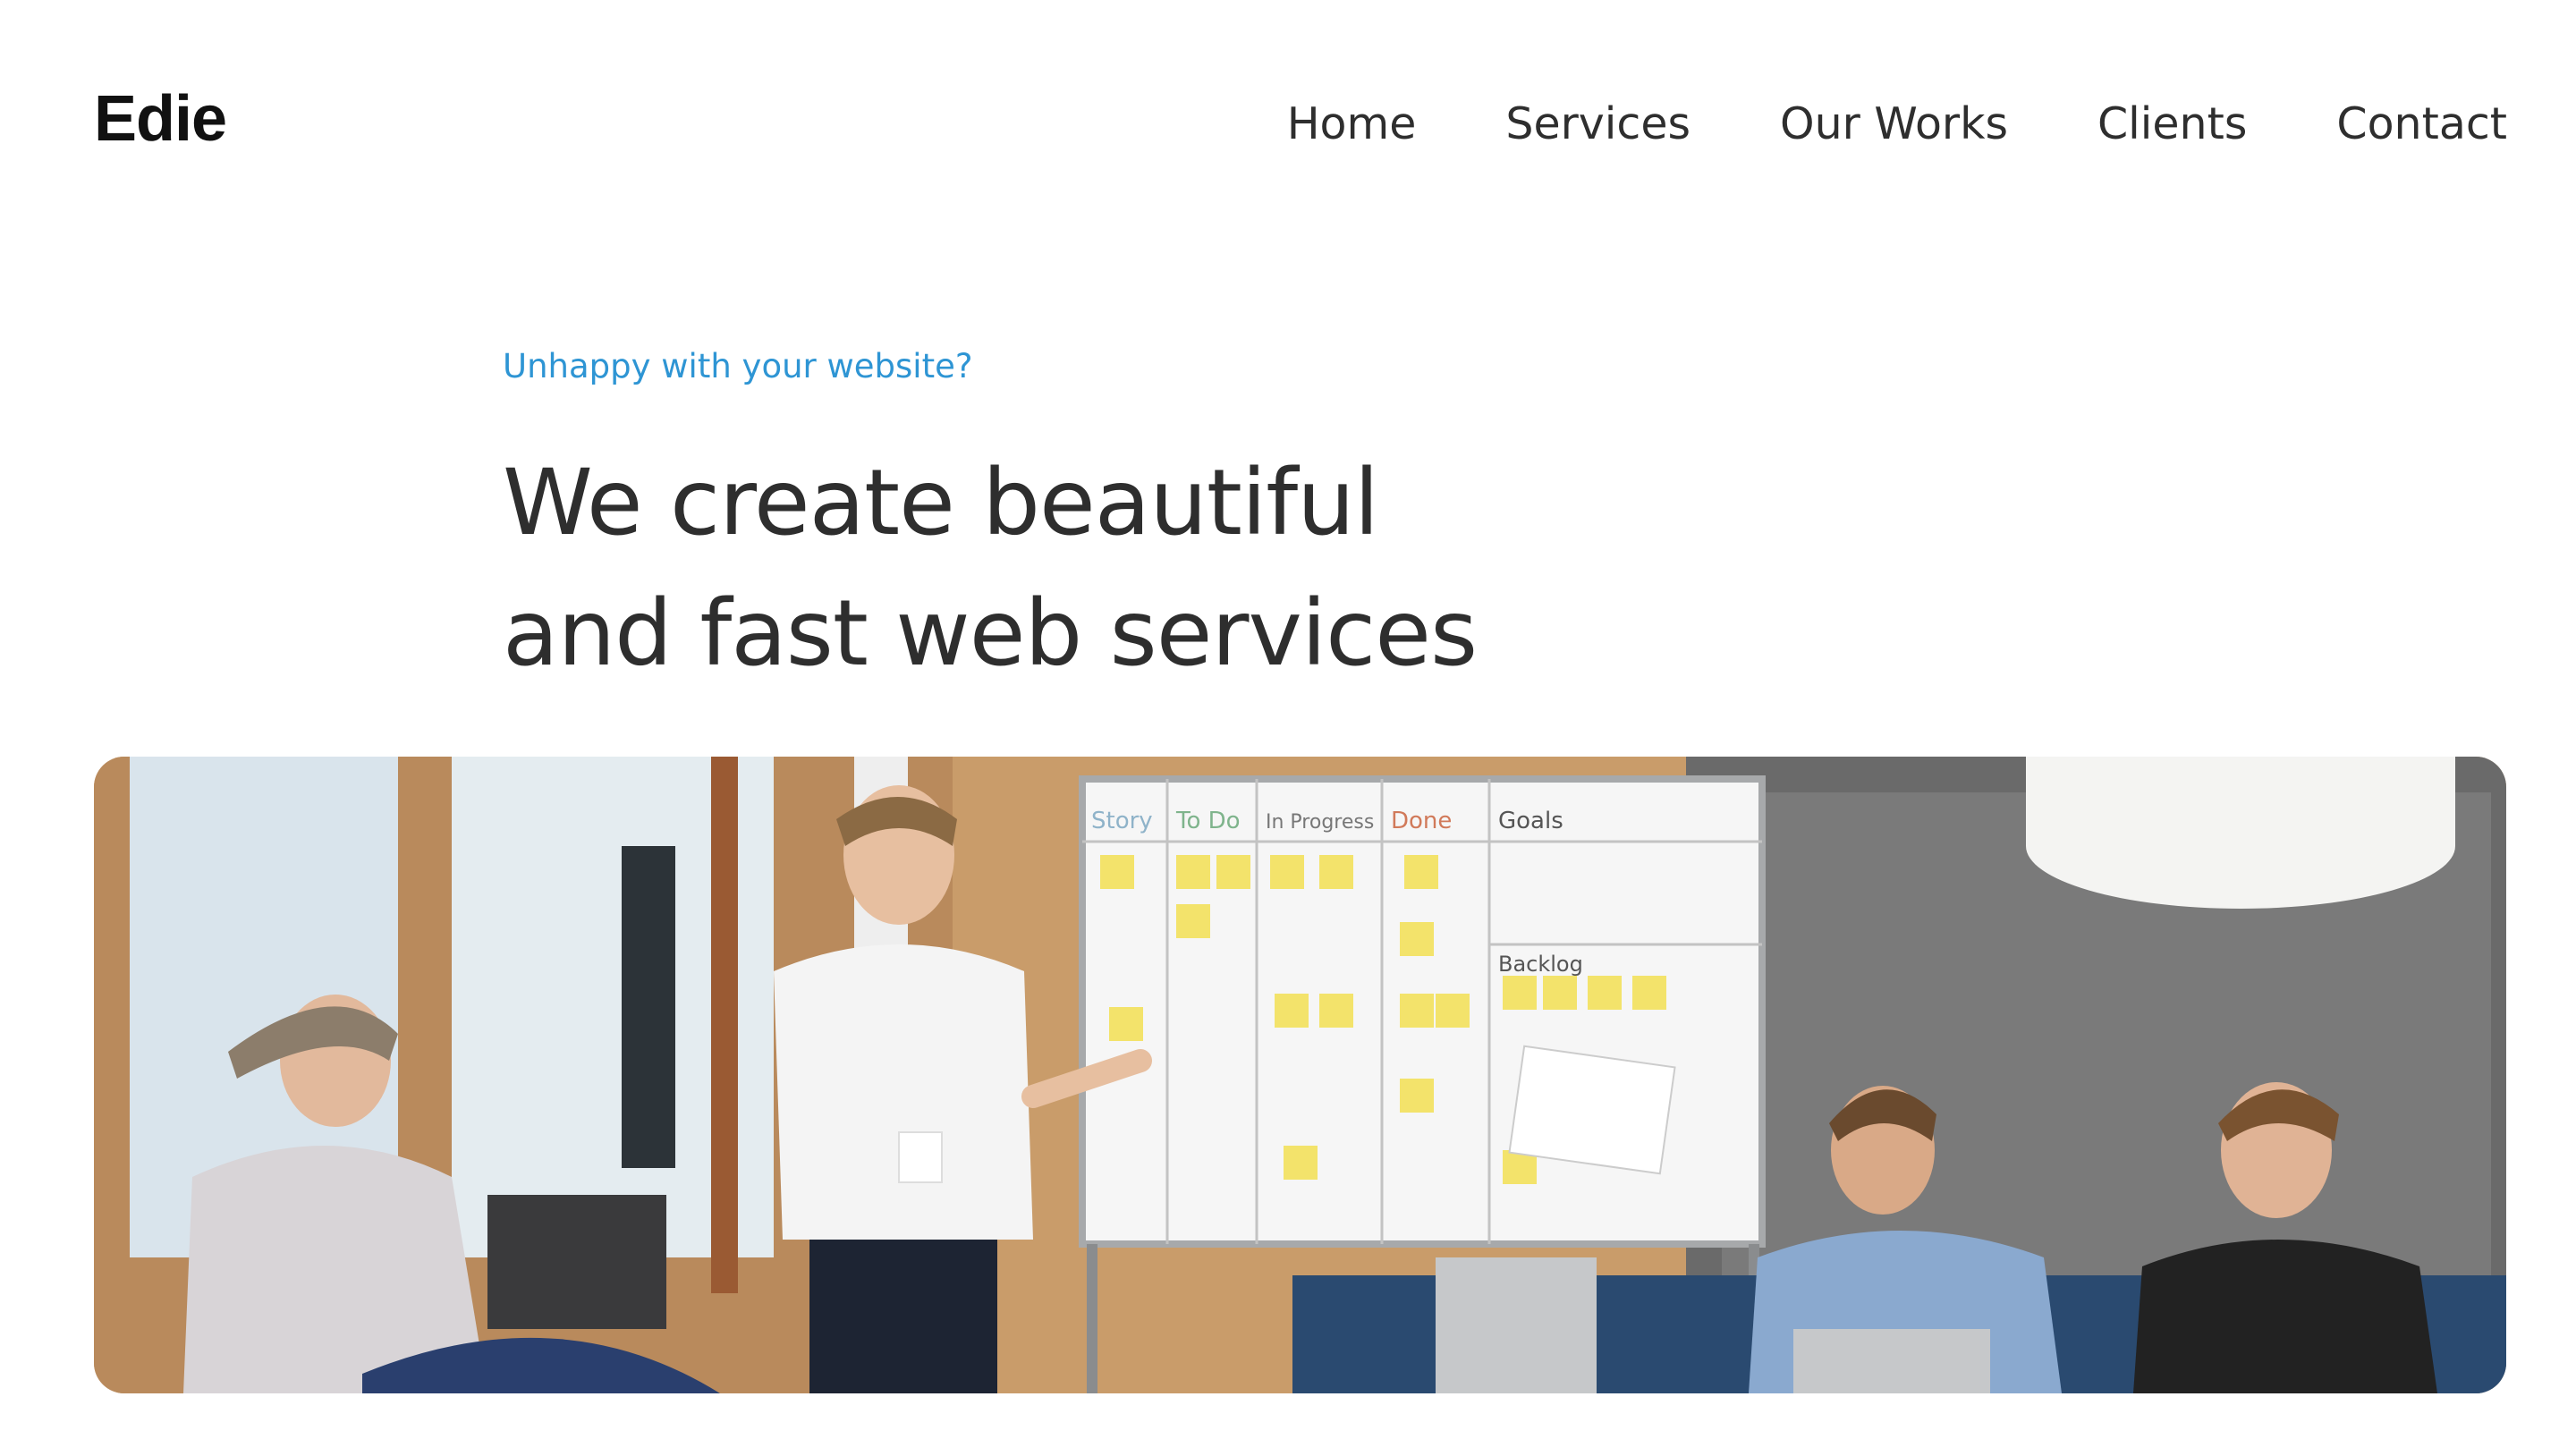 The height and width of the screenshot is (1456, 2576). What do you see at coordinates (1352, 124) in the screenshot?
I see `nav-home-link: Home` at bounding box center [1352, 124].